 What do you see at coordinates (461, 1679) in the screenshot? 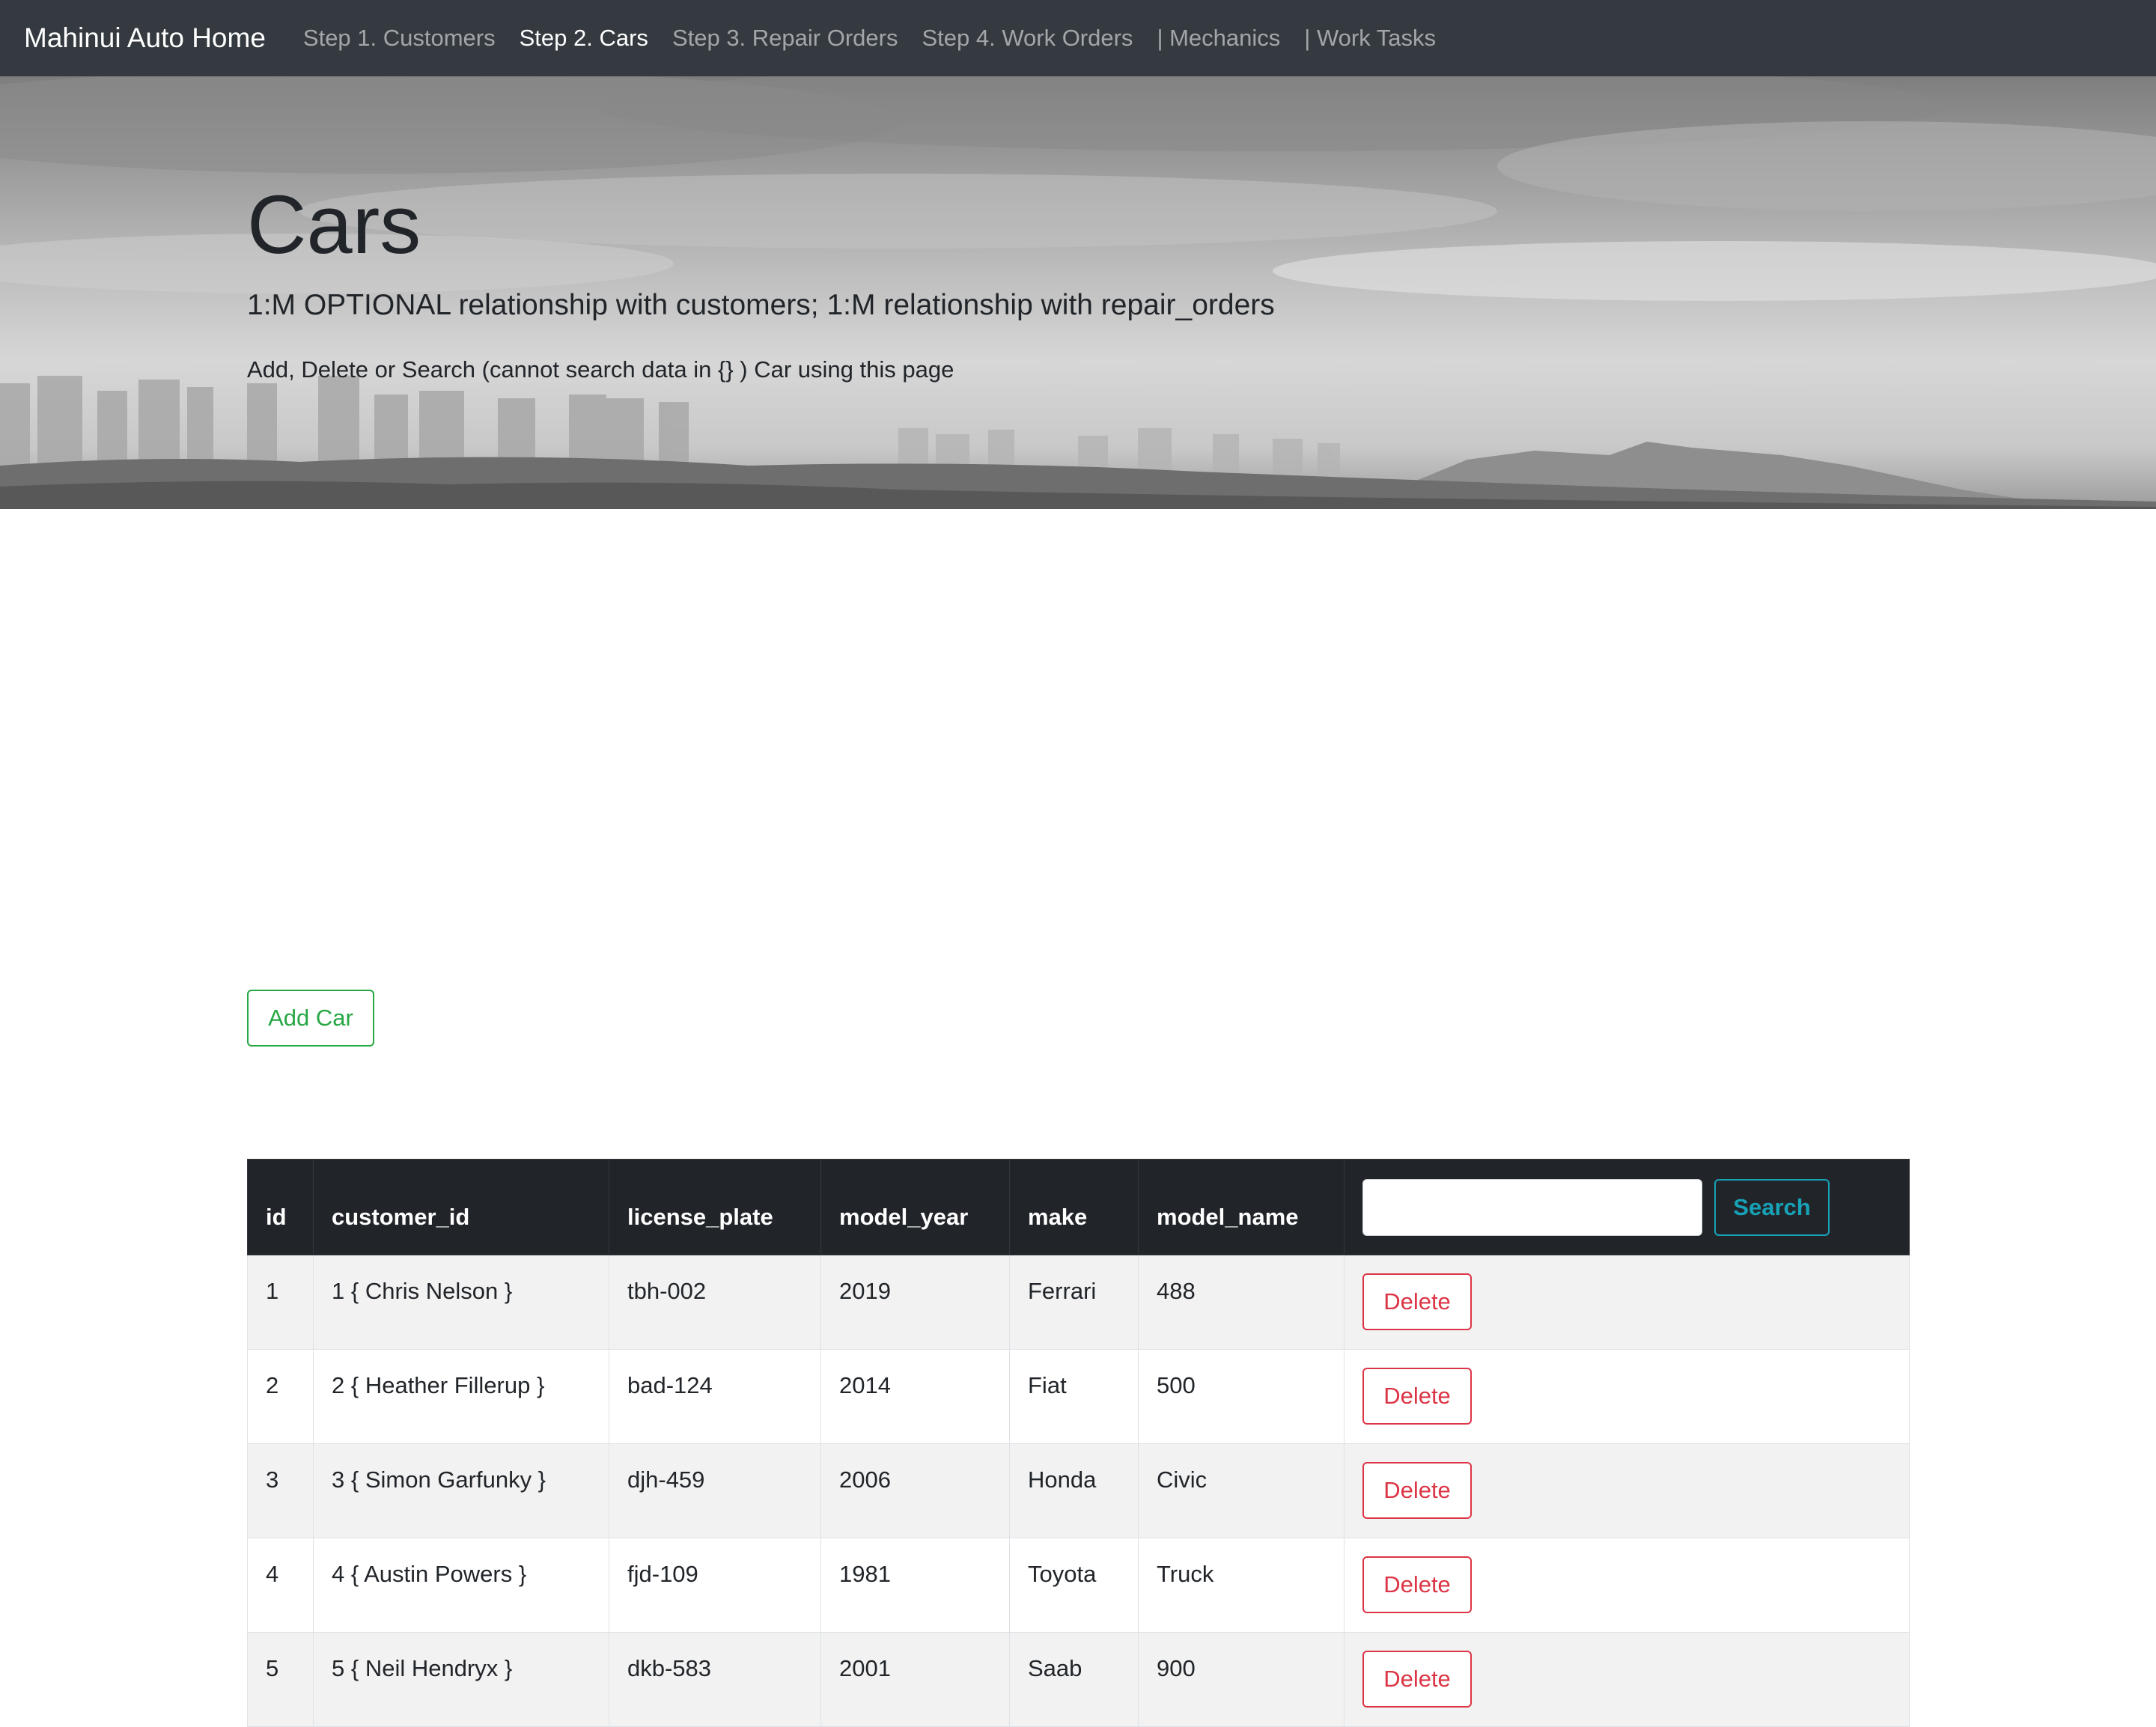
I see `cell-customer-id: 5 { Neil Hendryx }` at bounding box center [461, 1679].